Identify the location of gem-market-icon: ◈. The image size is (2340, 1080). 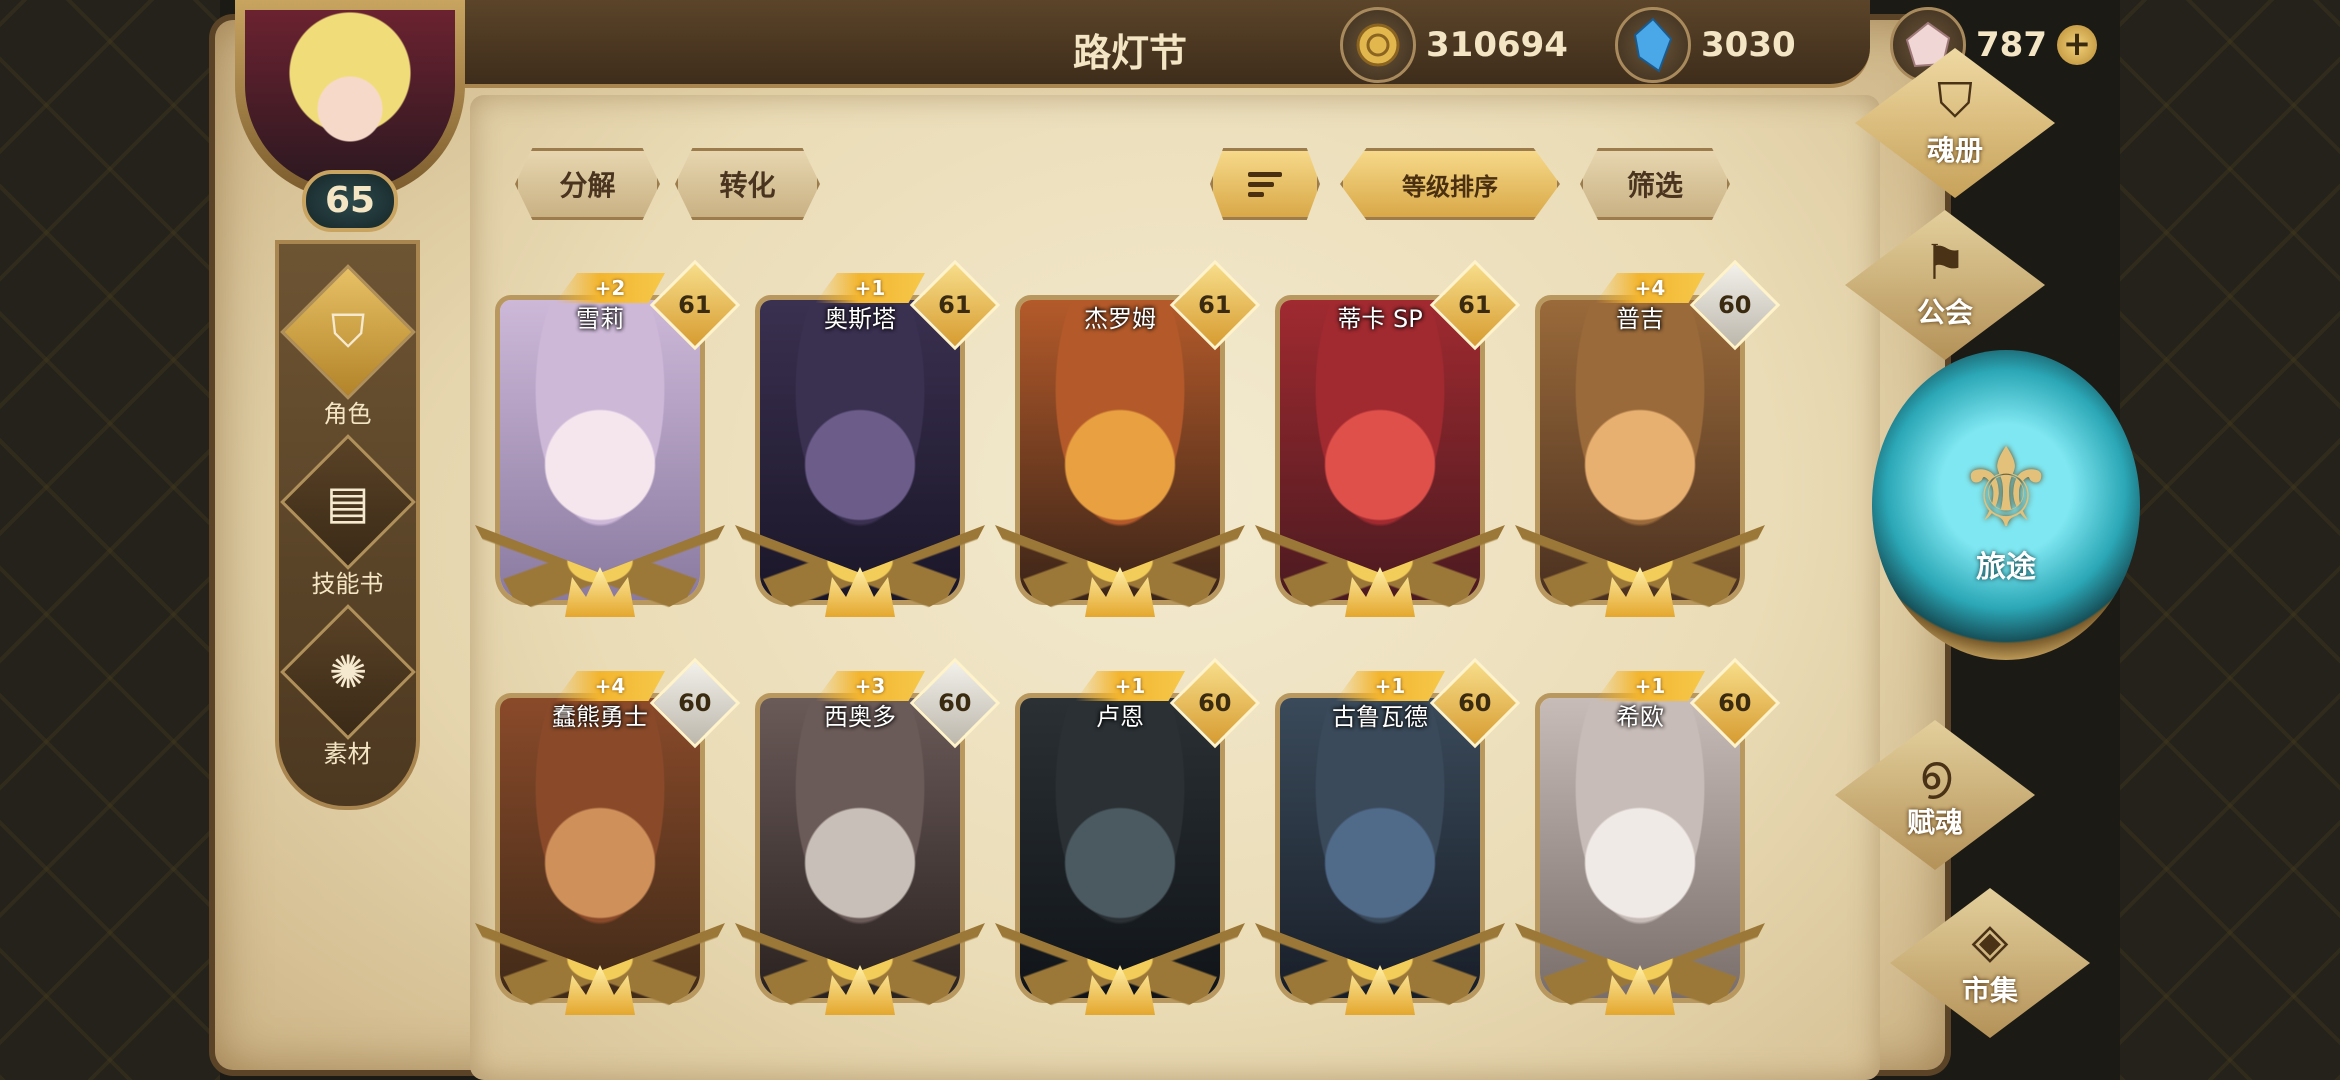
(1990, 941).